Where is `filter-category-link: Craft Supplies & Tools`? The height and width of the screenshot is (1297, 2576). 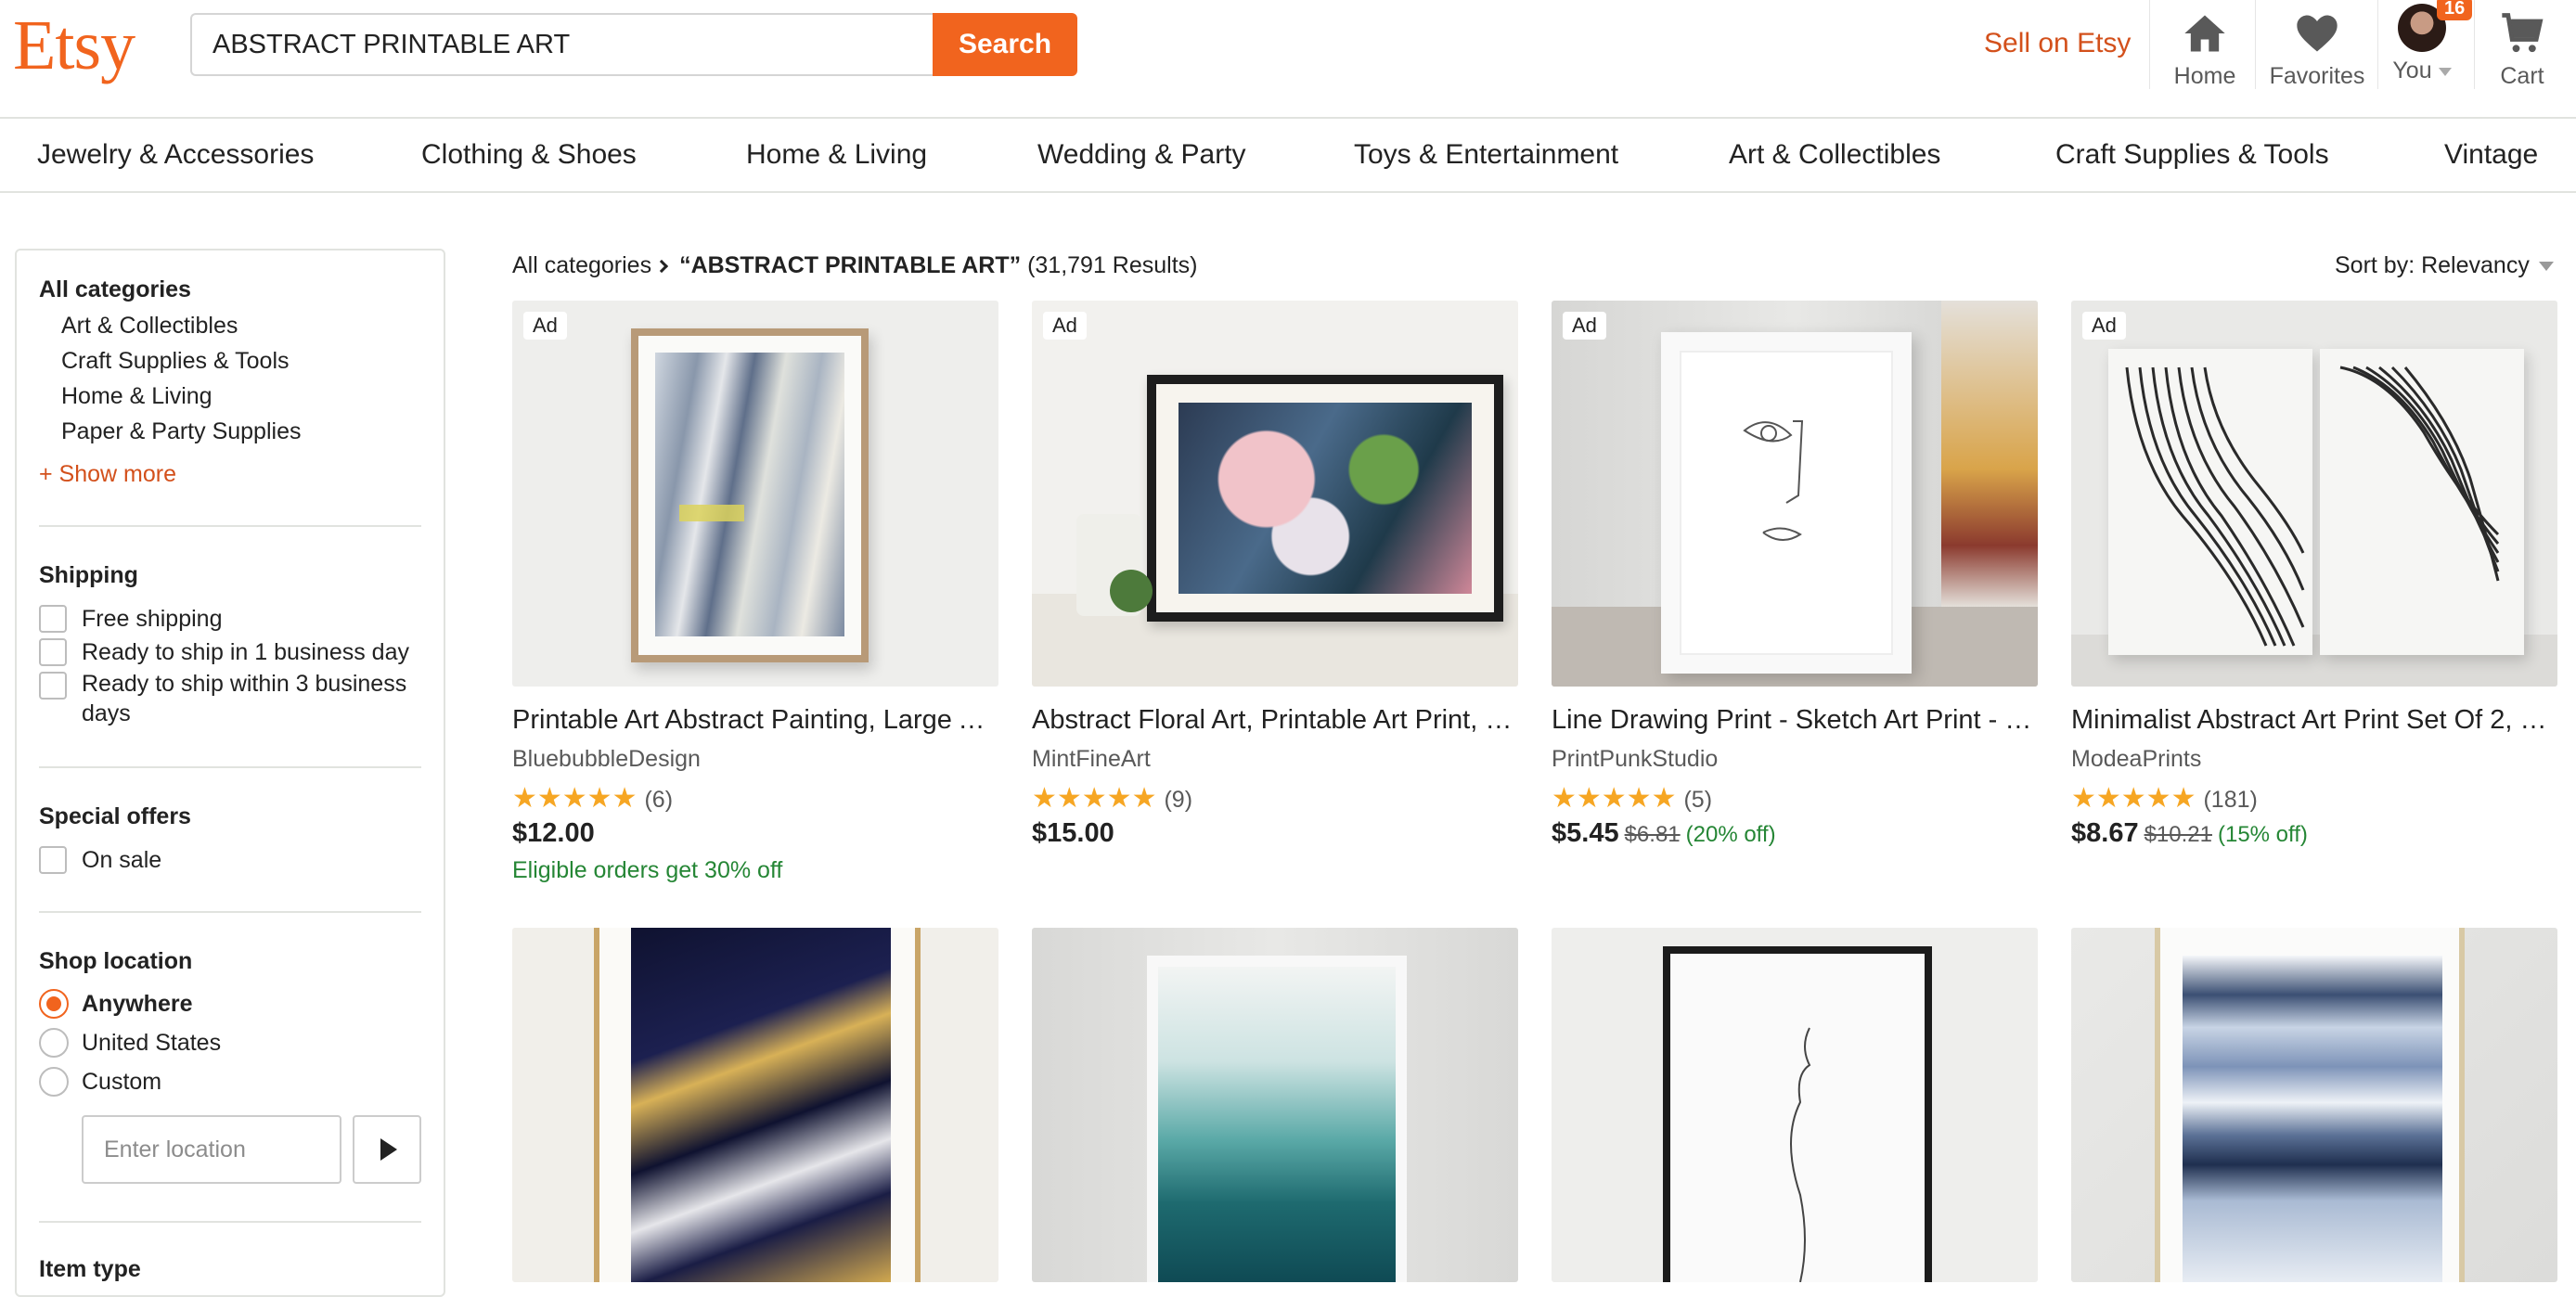
filter-category-link: Craft Supplies & Tools is located at coordinates (175, 362).